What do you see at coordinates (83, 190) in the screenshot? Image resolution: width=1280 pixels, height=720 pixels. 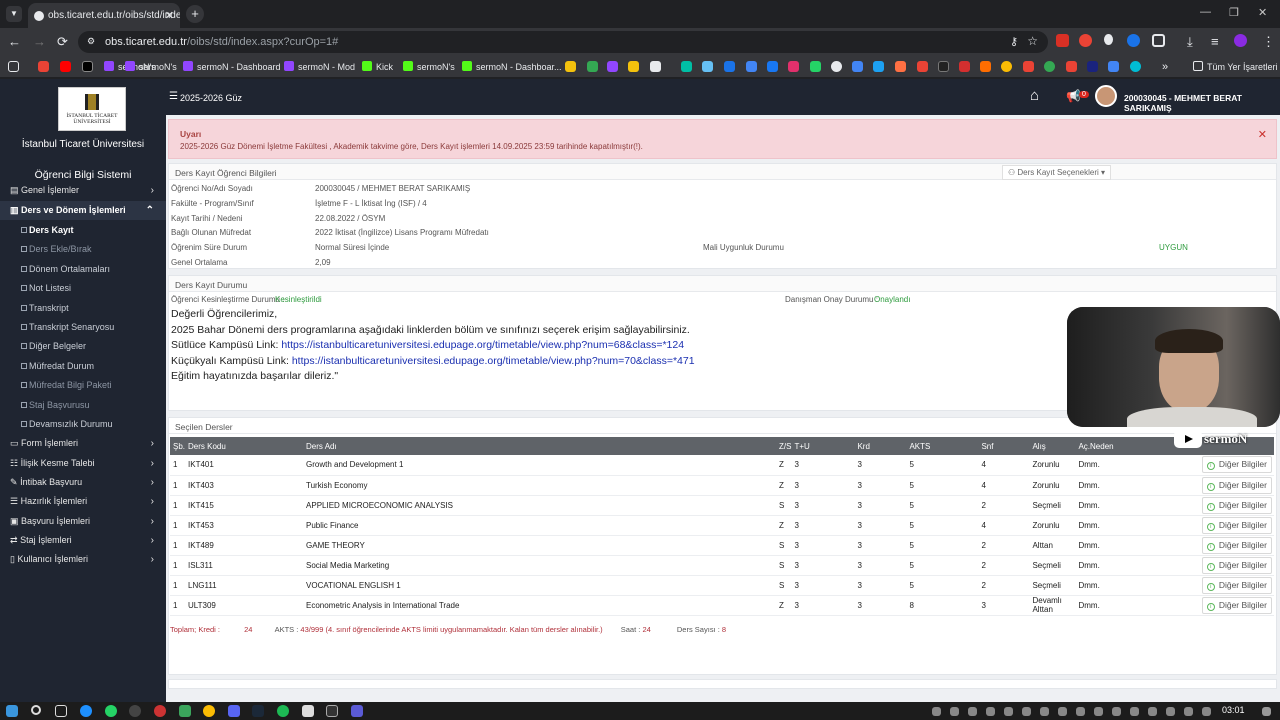 I see `sidebar-item-general: ▤ Genel İşlemler ›` at bounding box center [83, 190].